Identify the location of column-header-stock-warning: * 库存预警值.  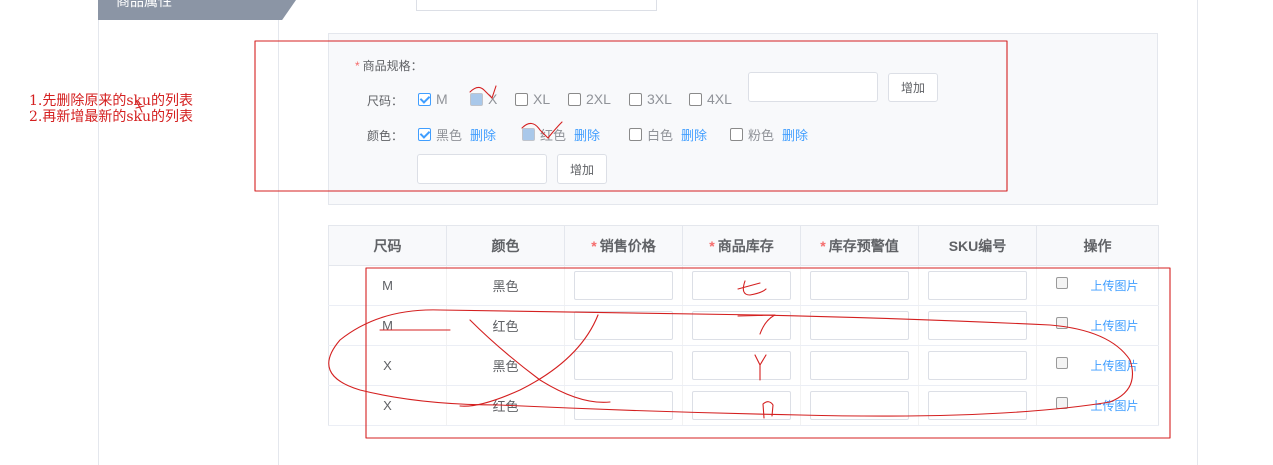
(859, 245).